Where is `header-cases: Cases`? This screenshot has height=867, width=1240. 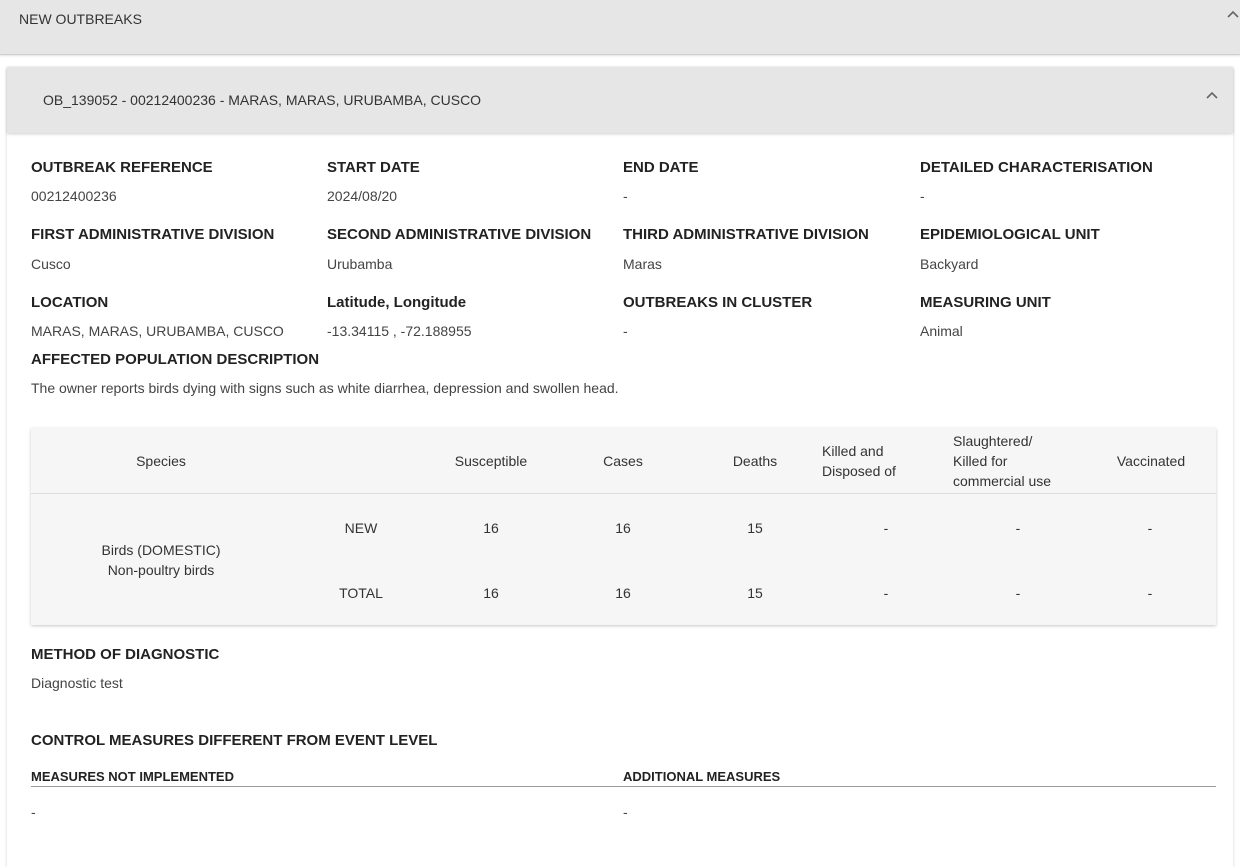 header-cases: Cases is located at coordinates (623, 461).